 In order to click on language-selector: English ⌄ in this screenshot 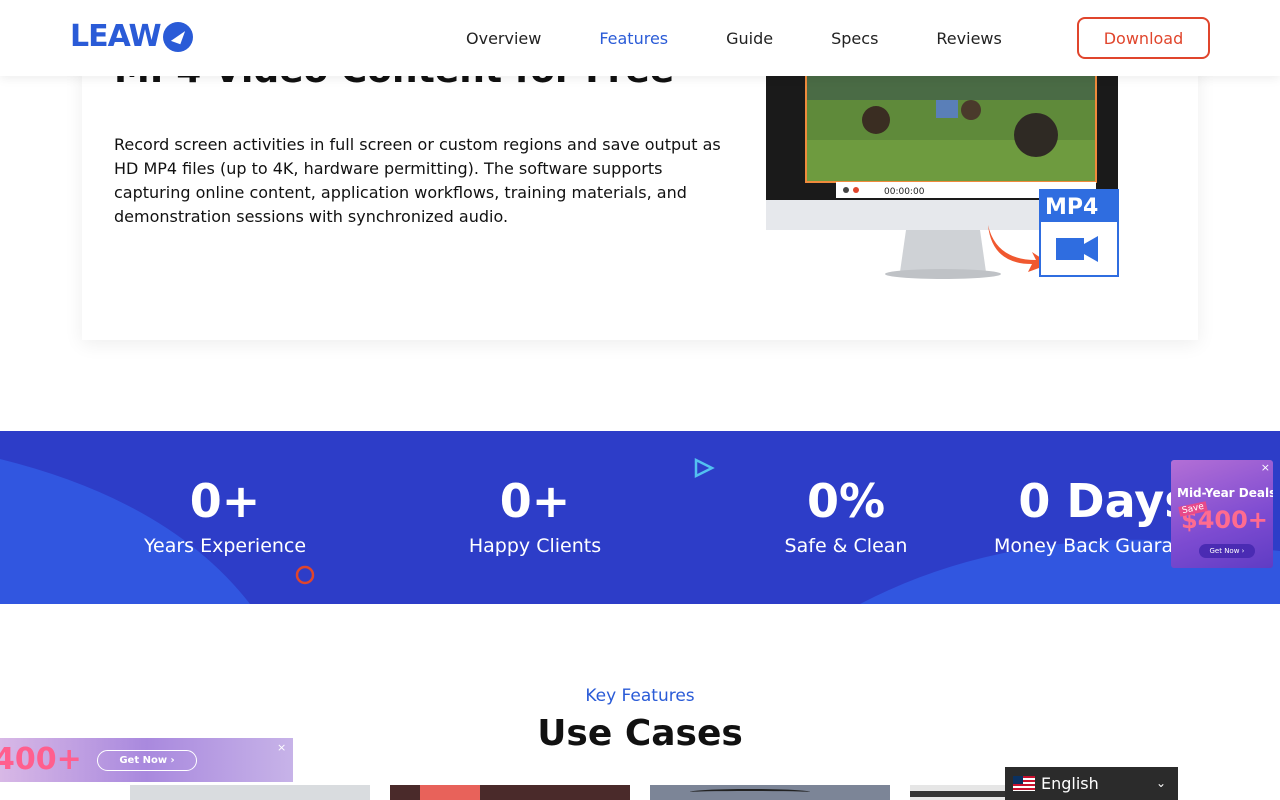, I will do `click(1091, 783)`.